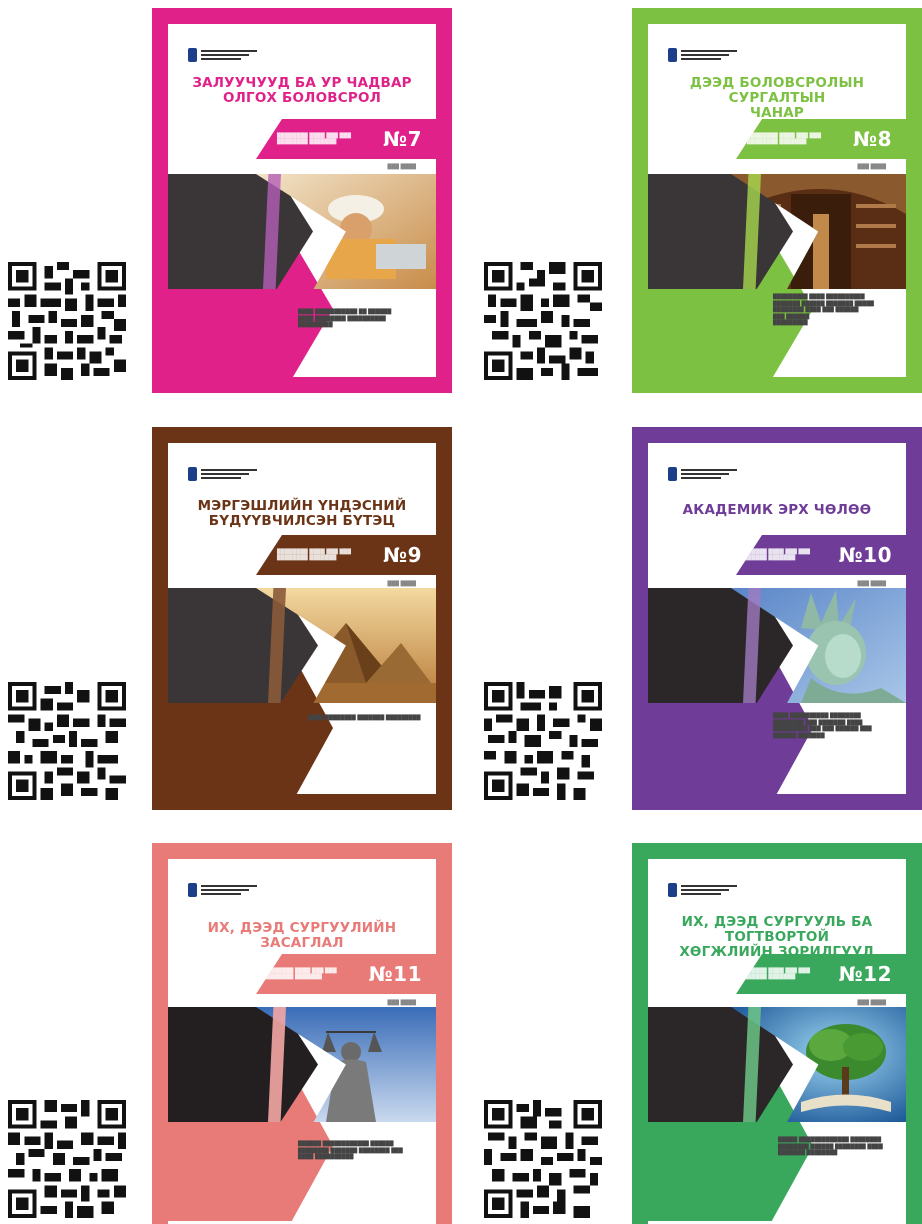 This screenshot has height=1224, width=922. I want to click on cover-title: АКАДЕМИК ЭРХ ЧӨЛӨӨ, so click(777, 510).